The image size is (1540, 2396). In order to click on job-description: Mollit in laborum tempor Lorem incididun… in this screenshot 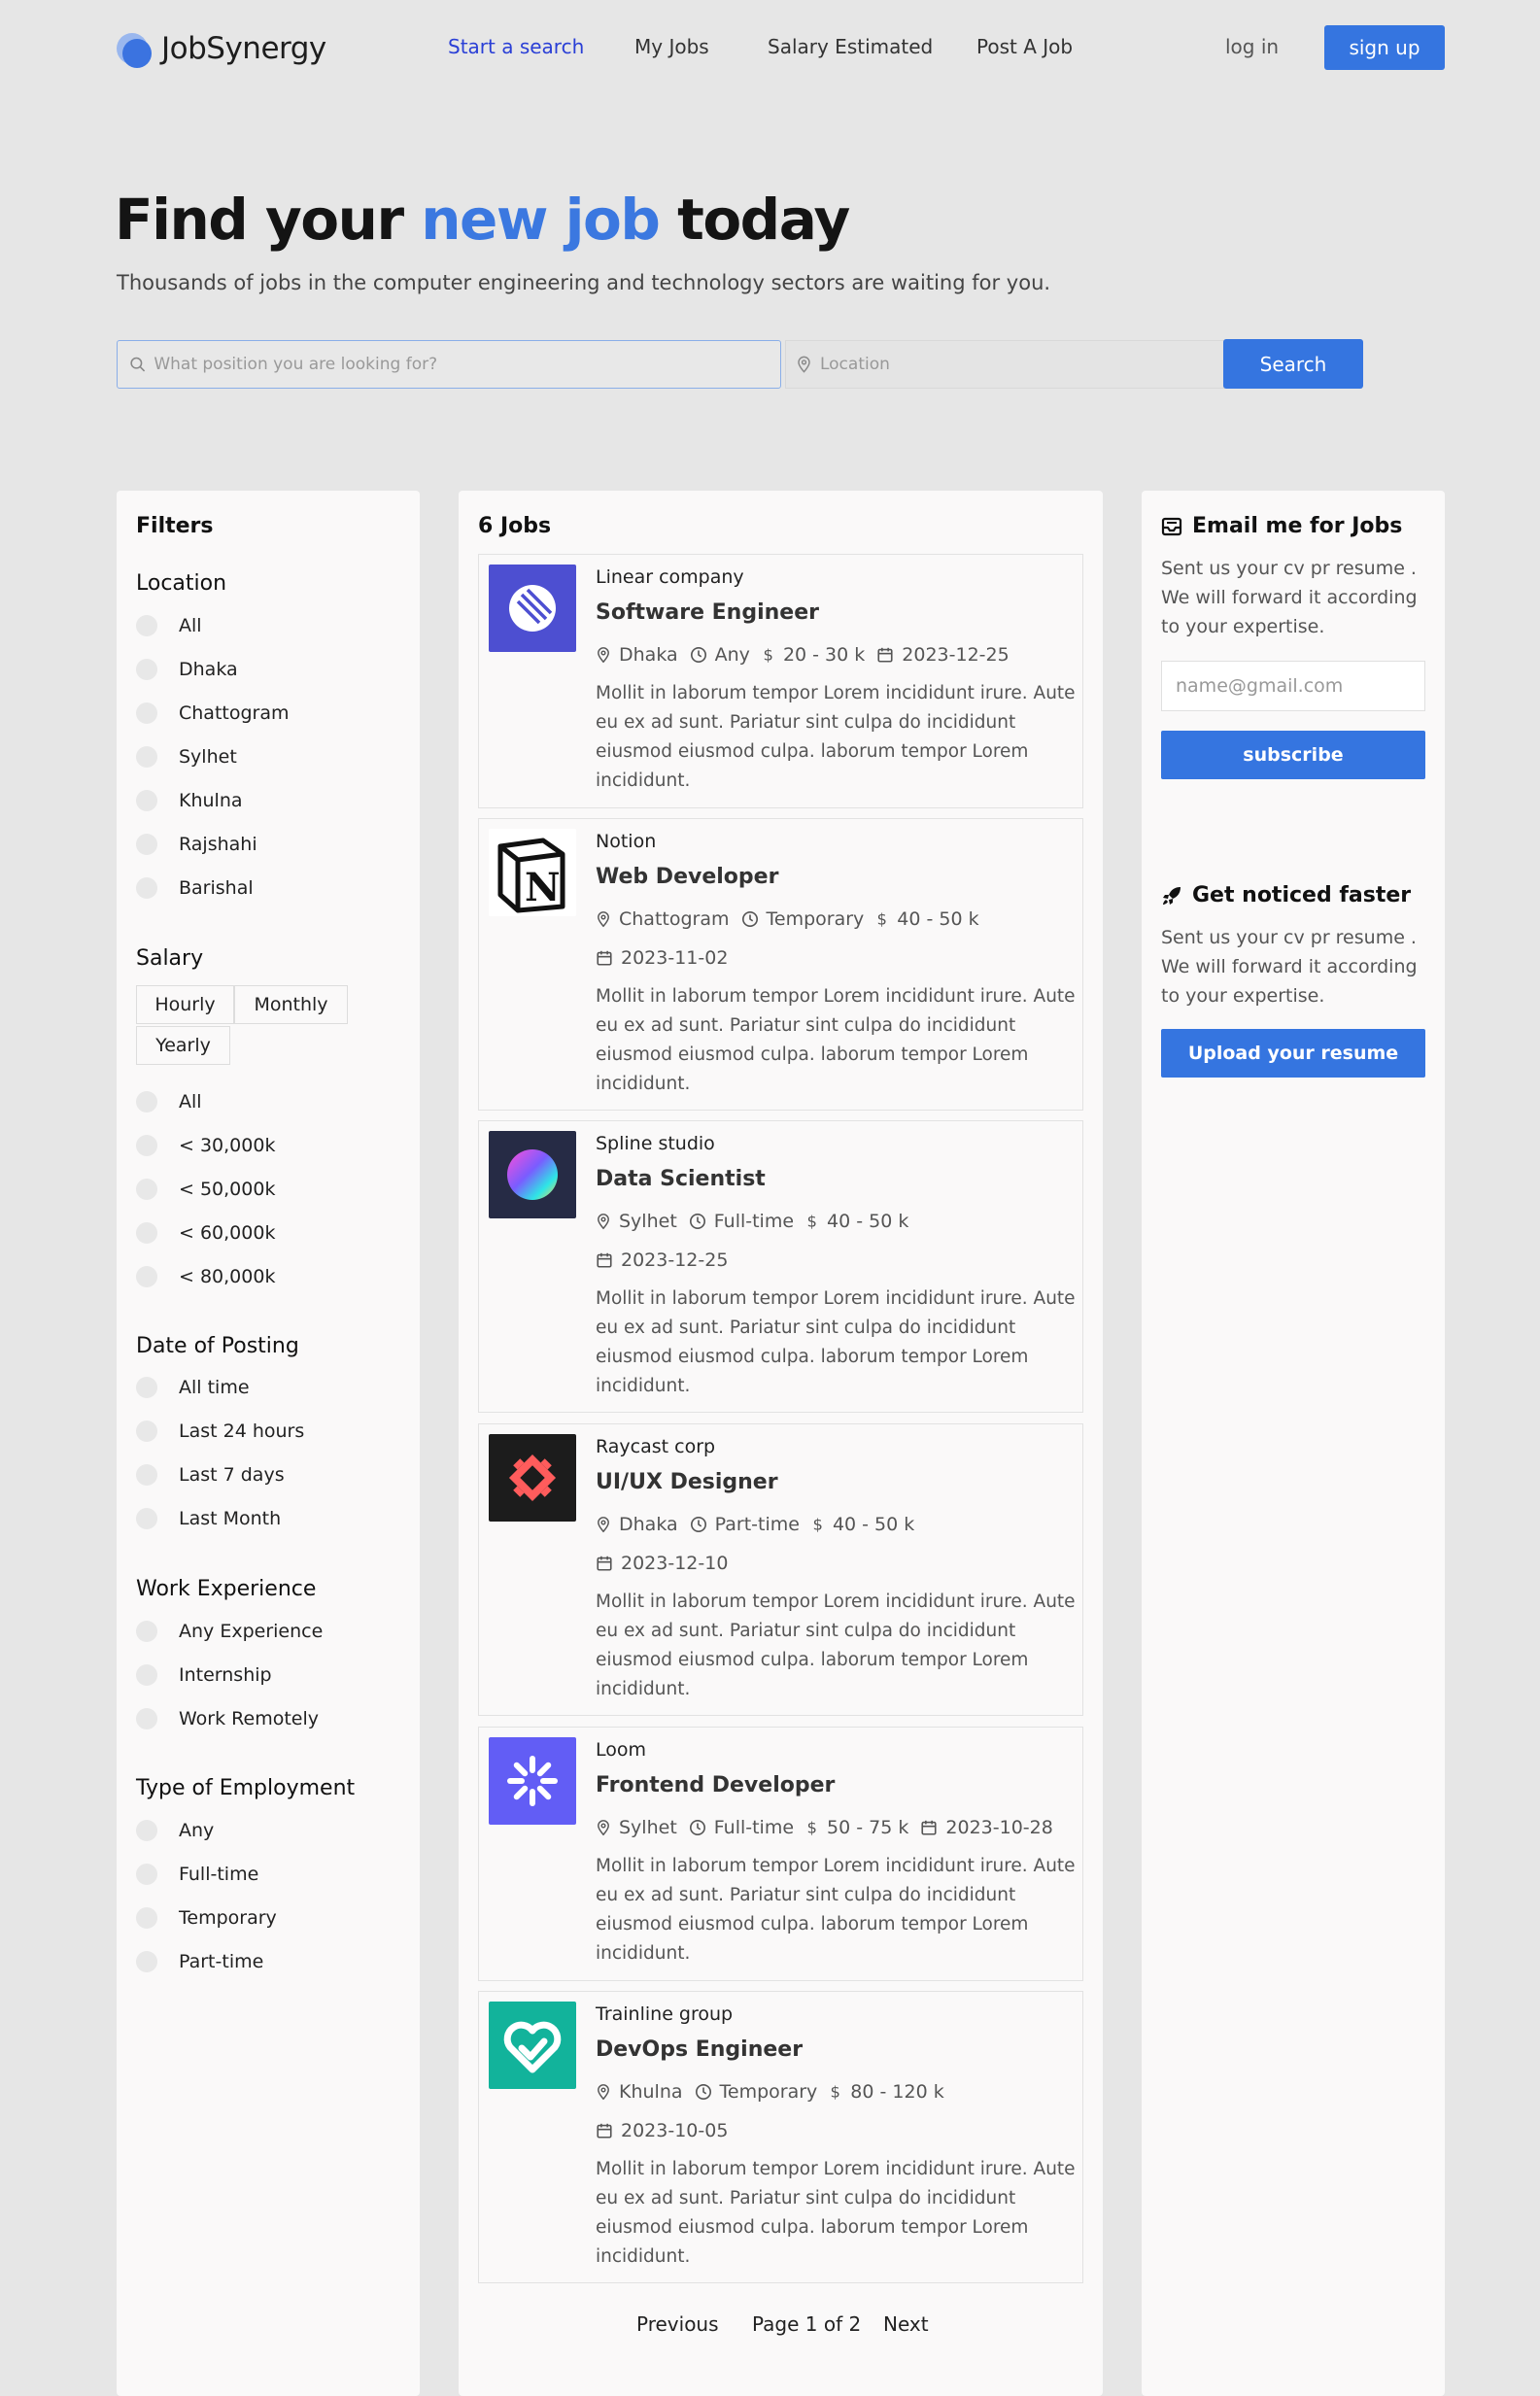, I will do `click(836, 1342)`.